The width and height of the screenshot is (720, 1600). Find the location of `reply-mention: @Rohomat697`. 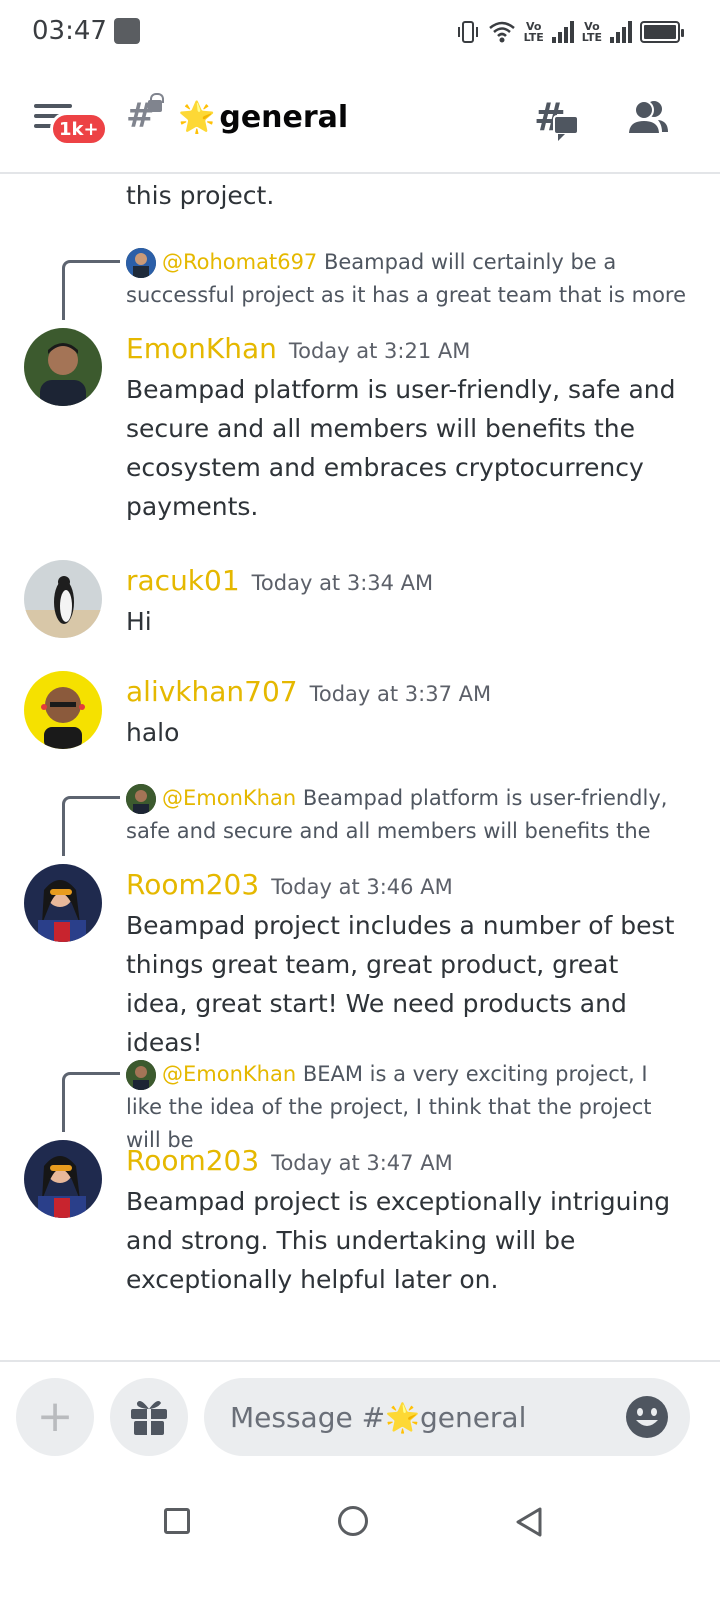

reply-mention: @Rohomat697 is located at coordinates (240, 262).